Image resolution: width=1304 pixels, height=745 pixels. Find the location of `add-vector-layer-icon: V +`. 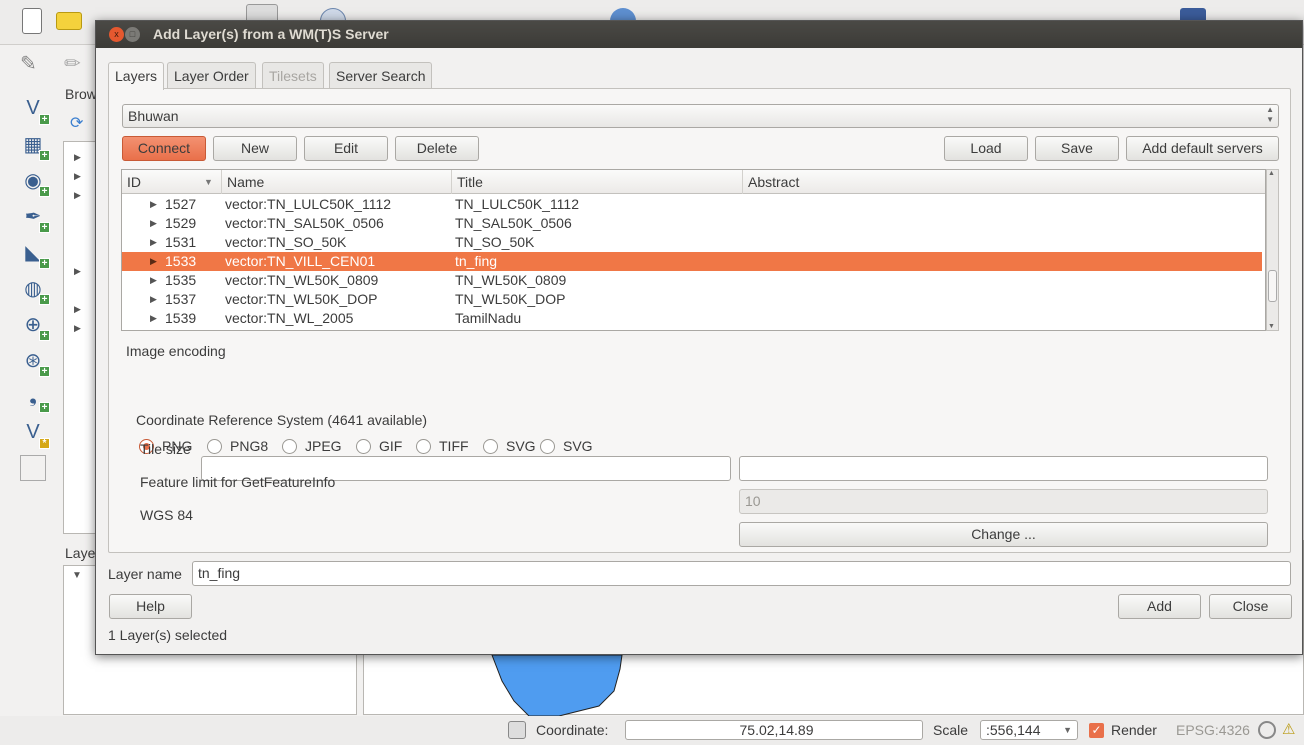

add-vector-layer-icon: V + is located at coordinates (35, 110).